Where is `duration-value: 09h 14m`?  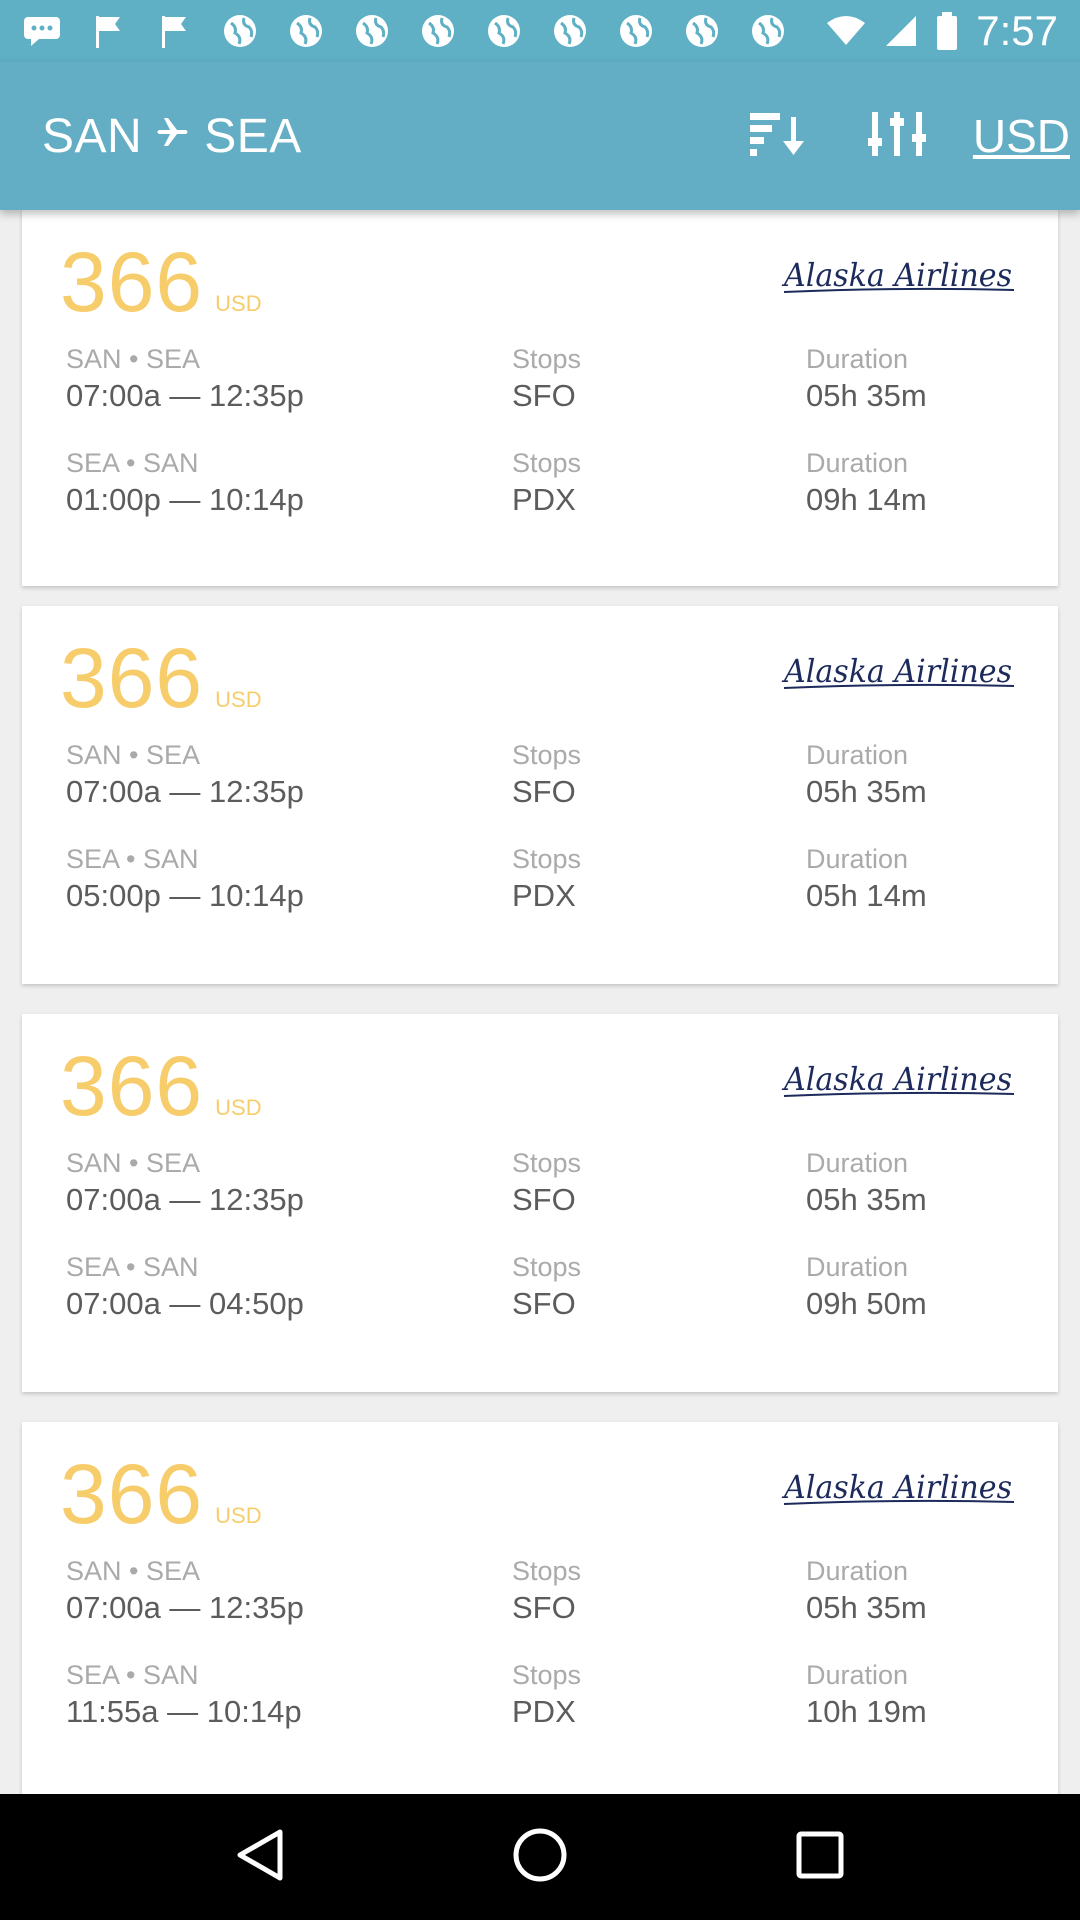 duration-value: 09h 14m is located at coordinates (866, 499).